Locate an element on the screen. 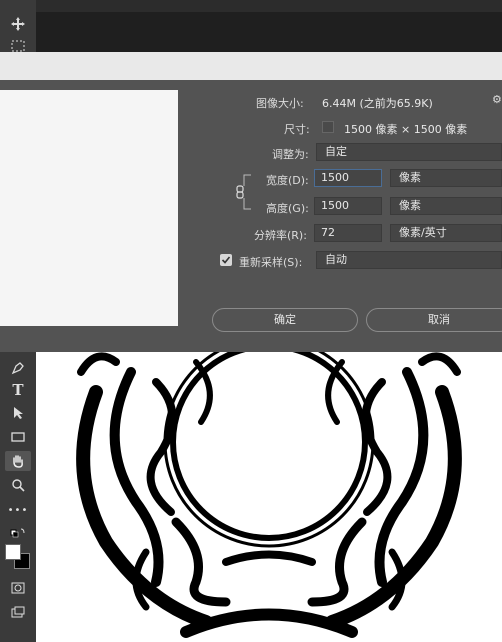 Image resolution: width=502 pixels, height=642 pixels. resample-checkbox is located at coordinates (226, 260).